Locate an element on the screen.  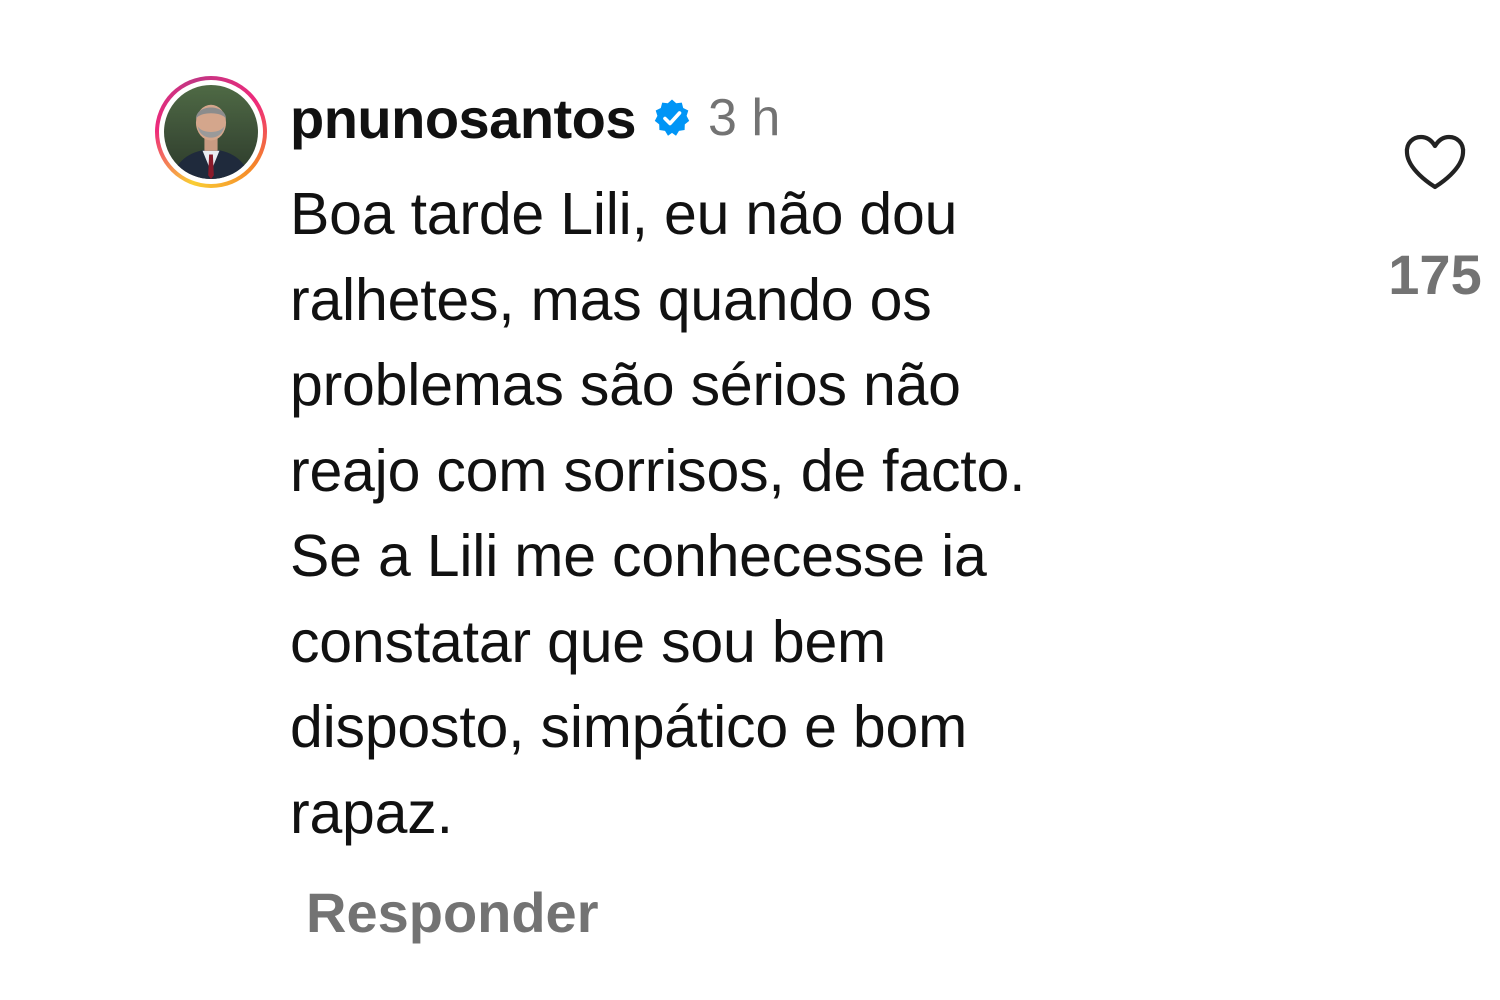
avatar-ring-gap is located at coordinates (211, 132).